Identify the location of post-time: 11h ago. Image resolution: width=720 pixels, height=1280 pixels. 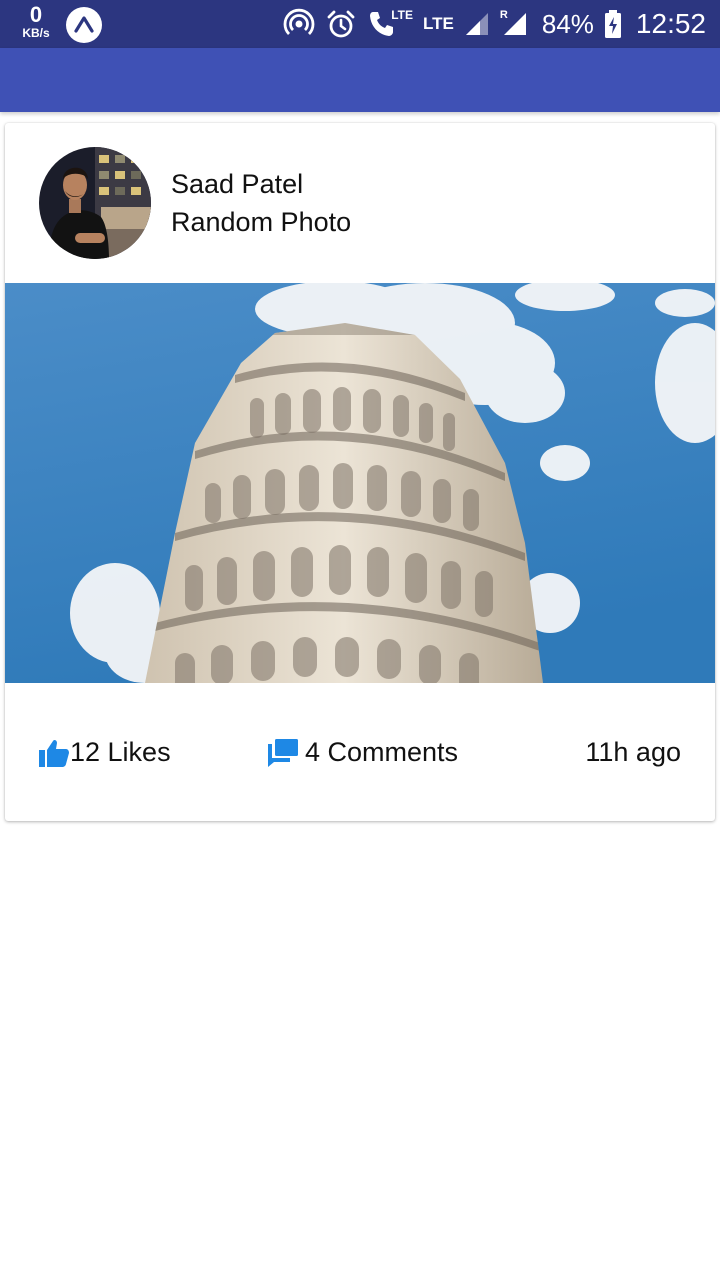
(633, 752).